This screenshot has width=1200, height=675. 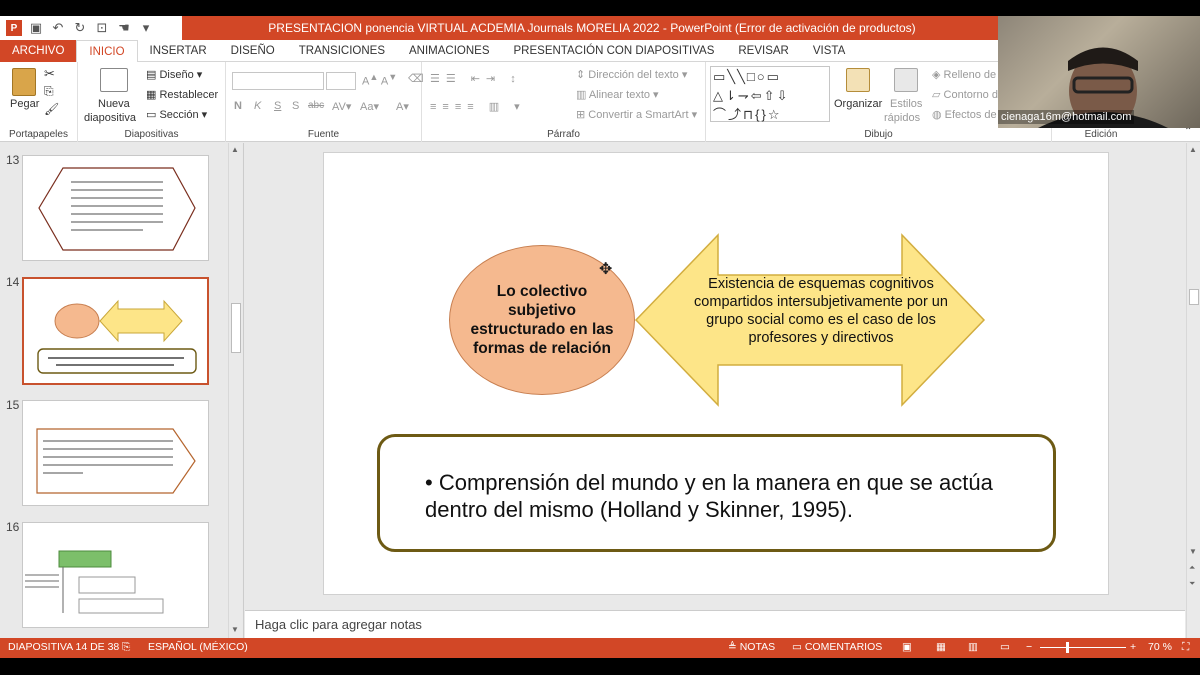 What do you see at coordinates (1133, 647) in the screenshot?
I see `zoom-in-icon: +` at bounding box center [1133, 647].